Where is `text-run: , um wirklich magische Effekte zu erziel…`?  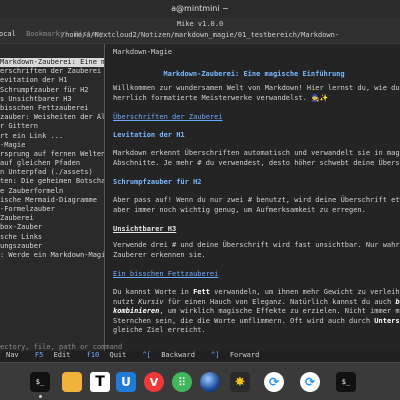
text-run: , um wirklich magische Effekte zu erziel… is located at coordinates (279, 311).